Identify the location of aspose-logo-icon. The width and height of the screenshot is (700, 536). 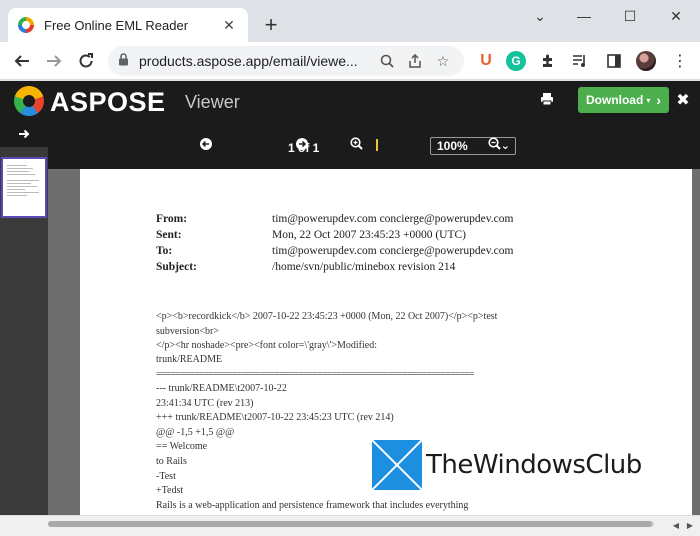
(29, 101).